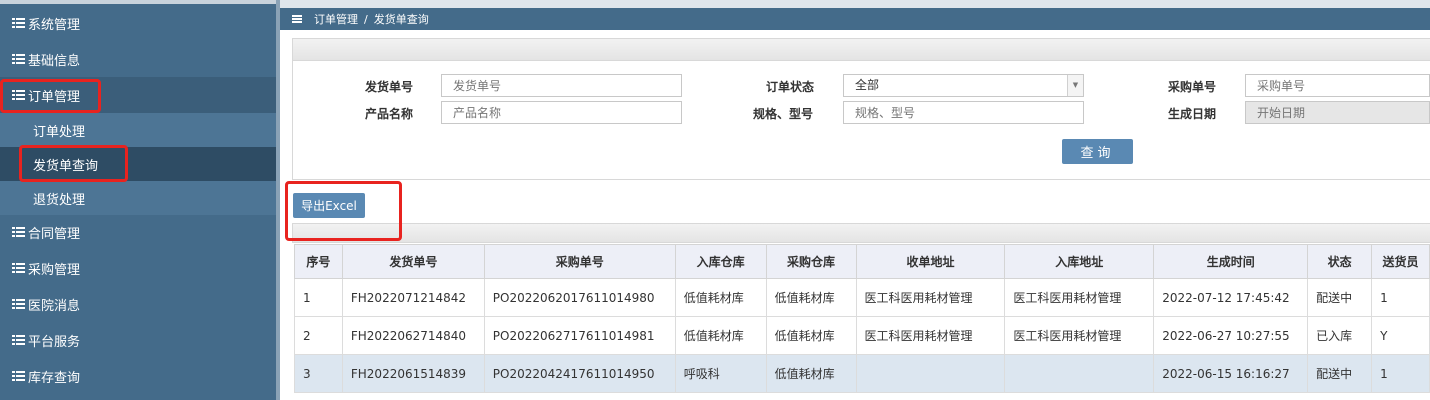 Image resolution: width=1430 pixels, height=400 pixels. Describe the element at coordinates (790, 87) in the screenshot. I see `order-status-label: 订单状态` at that location.